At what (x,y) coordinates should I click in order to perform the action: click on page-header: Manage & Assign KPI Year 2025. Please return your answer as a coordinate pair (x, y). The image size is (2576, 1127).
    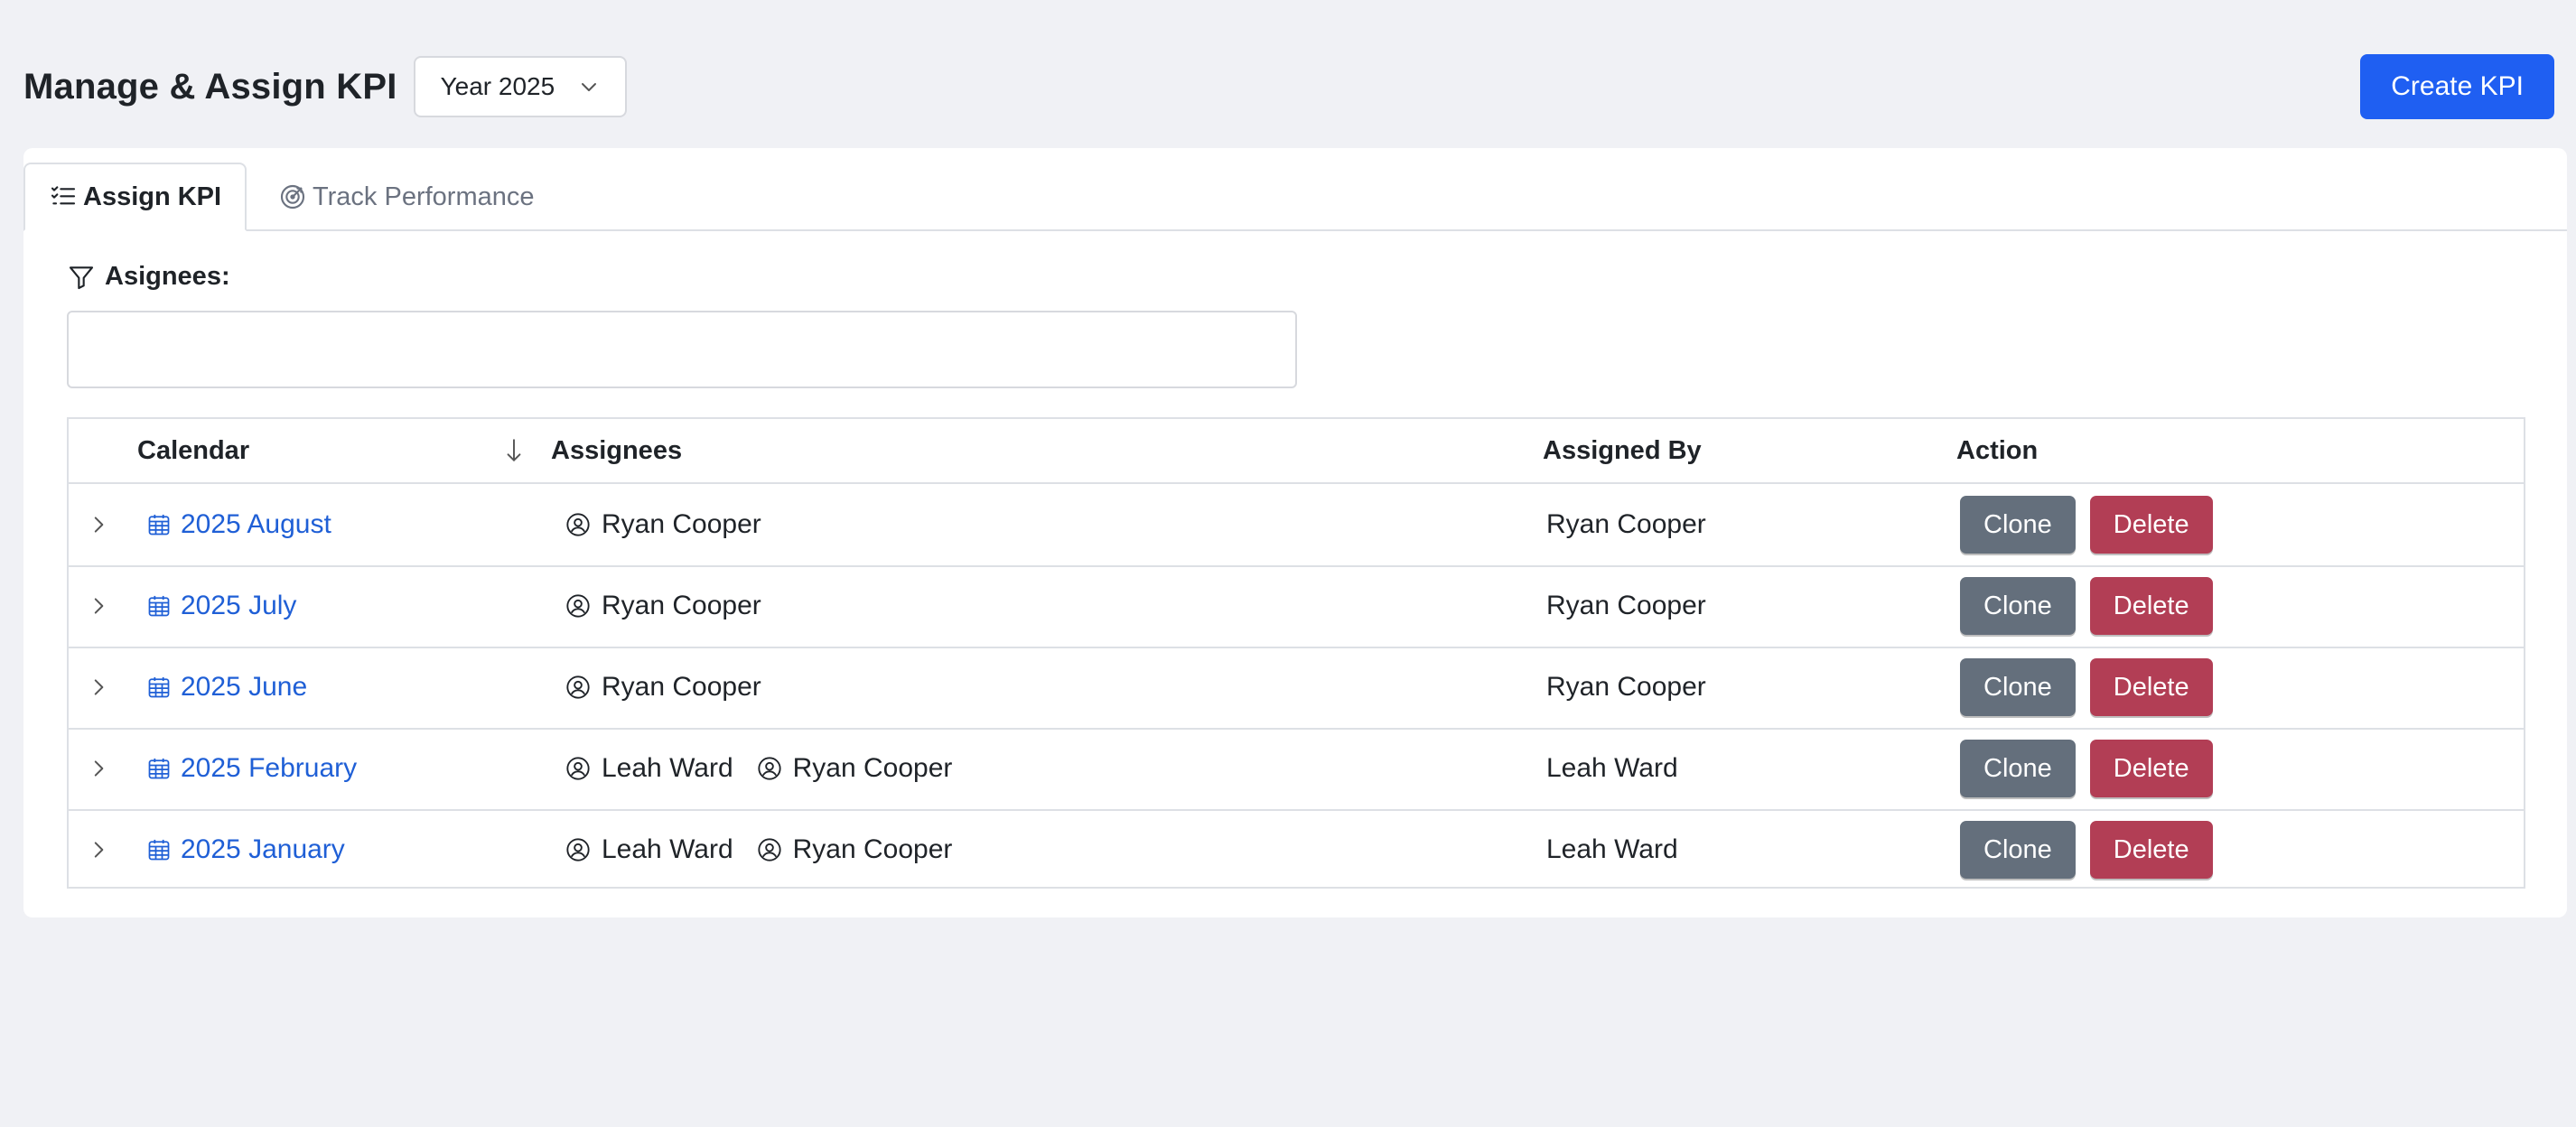
    Looking at the image, I should click on (325, 86).